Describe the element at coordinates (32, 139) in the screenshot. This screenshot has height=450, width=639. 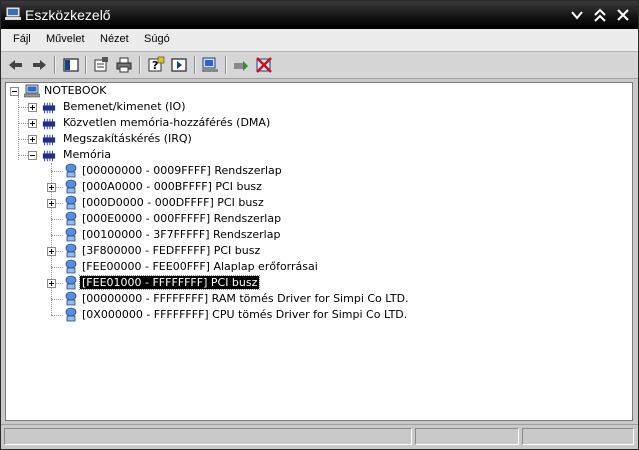
I see `expand-toggle-irq` at that location.